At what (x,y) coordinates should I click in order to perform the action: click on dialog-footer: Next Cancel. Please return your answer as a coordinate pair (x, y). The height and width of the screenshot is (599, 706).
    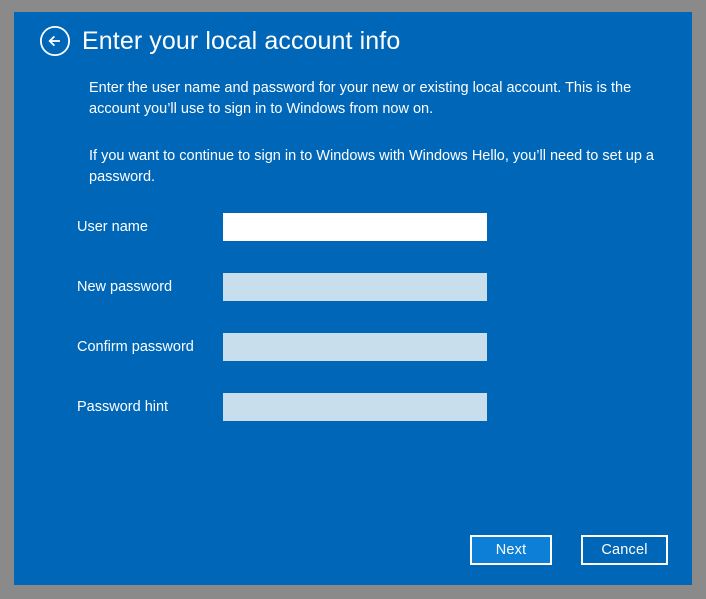
    Looking at the image, I should click on (353, 550).